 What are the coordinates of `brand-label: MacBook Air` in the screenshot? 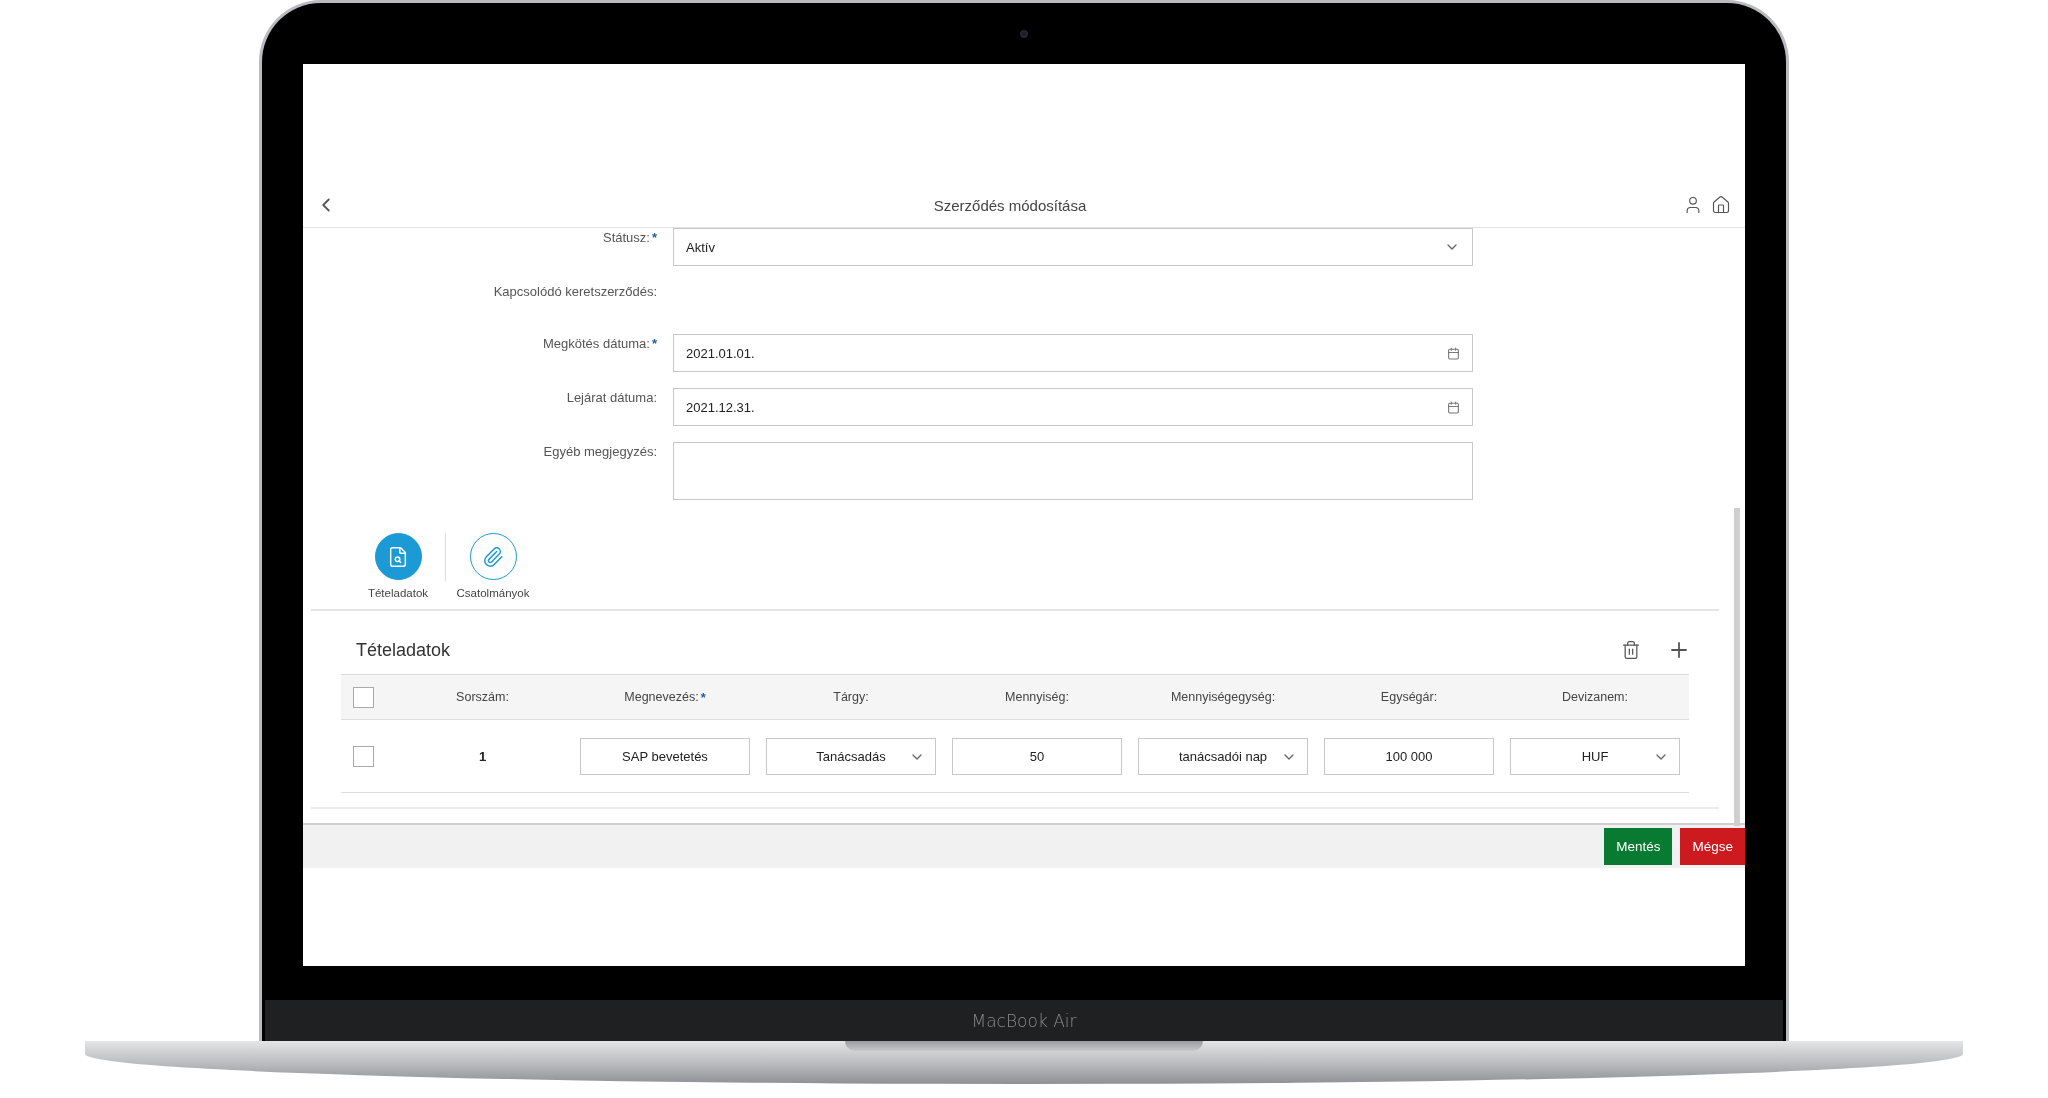 It's located at (1024, 1020).